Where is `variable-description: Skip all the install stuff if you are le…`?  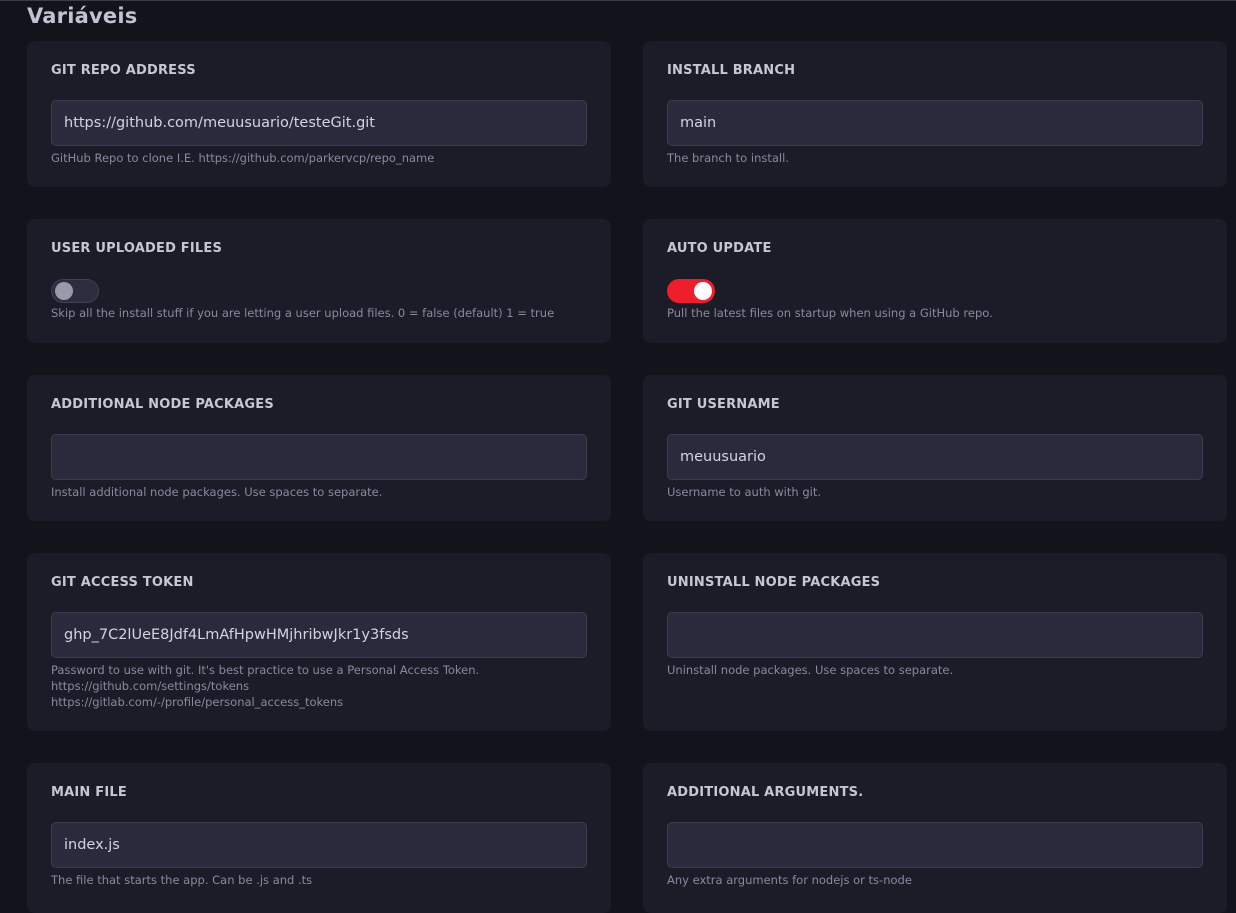 variable-description: Skip all the install stuff if you are le… is located at coordinates (303, 313).